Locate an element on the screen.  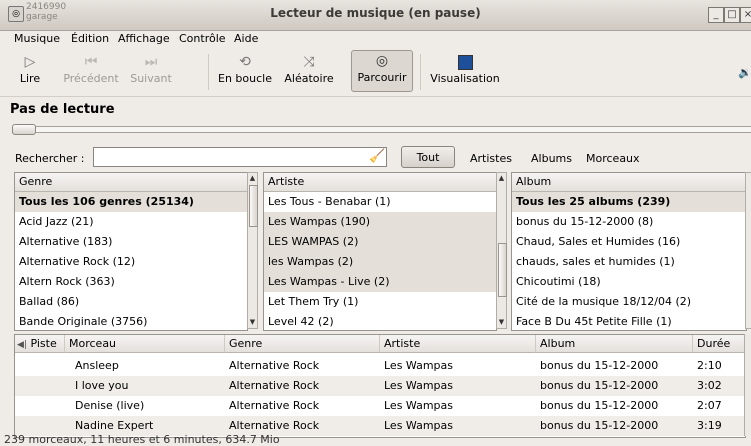
genre-row: Ballad (86) is located at coordinates (131, 302).